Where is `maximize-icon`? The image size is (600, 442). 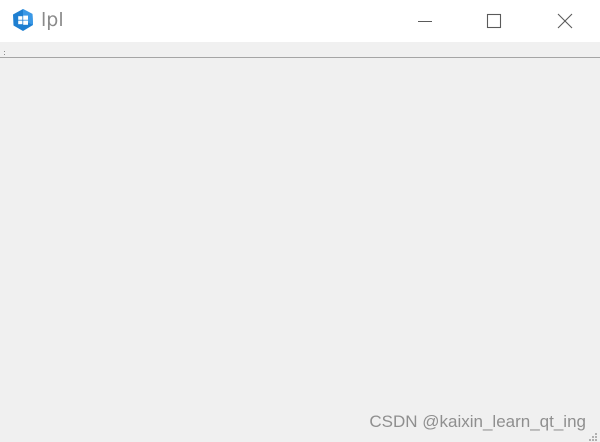 maximize-icon is located at coordinates (494, 21).